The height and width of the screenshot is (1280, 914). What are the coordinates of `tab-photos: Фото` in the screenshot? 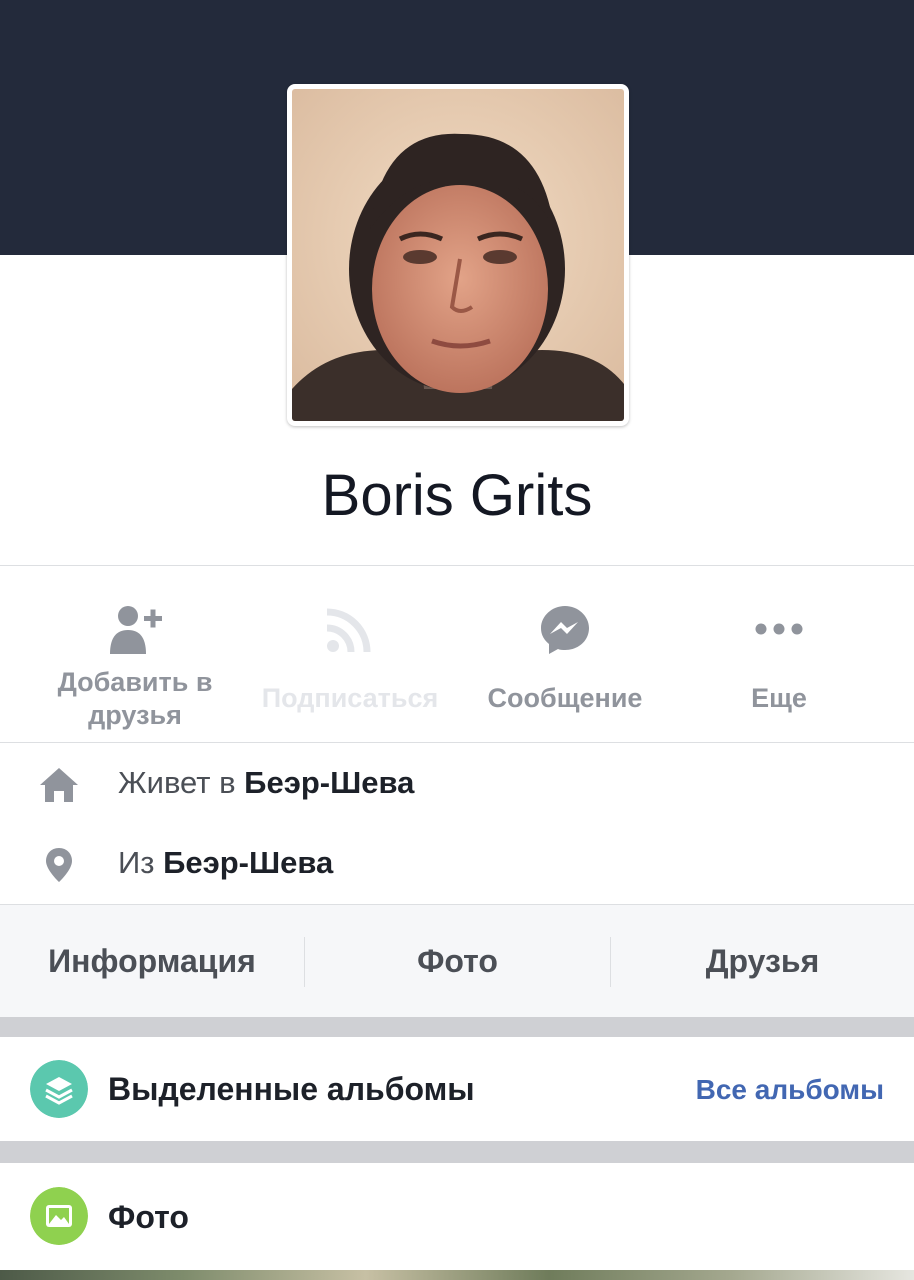 It's located at (457, 961).